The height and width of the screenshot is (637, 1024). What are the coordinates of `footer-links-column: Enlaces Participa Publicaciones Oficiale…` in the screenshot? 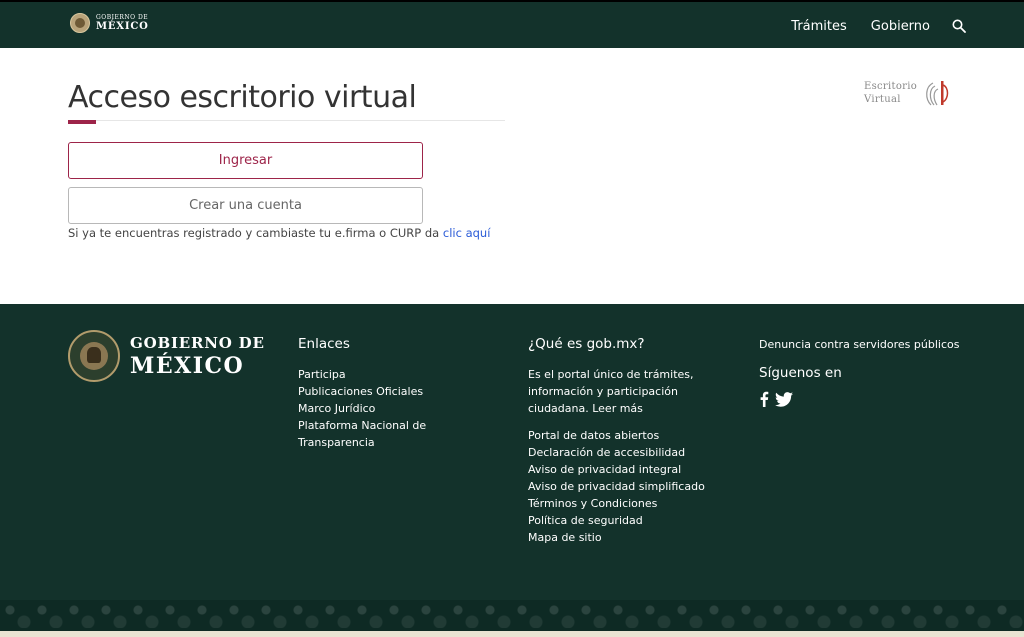 It's located at (378, 393).